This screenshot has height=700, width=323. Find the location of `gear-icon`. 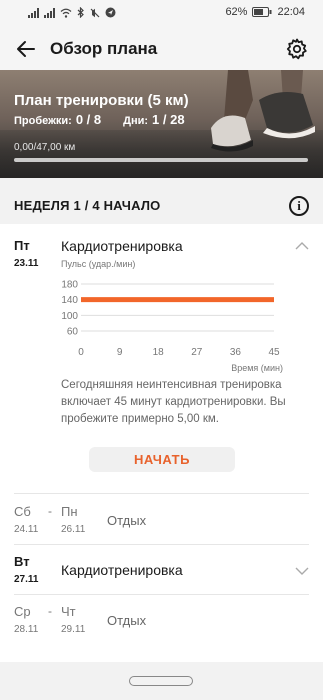

gear-icon is located at coordinates (296, 49).